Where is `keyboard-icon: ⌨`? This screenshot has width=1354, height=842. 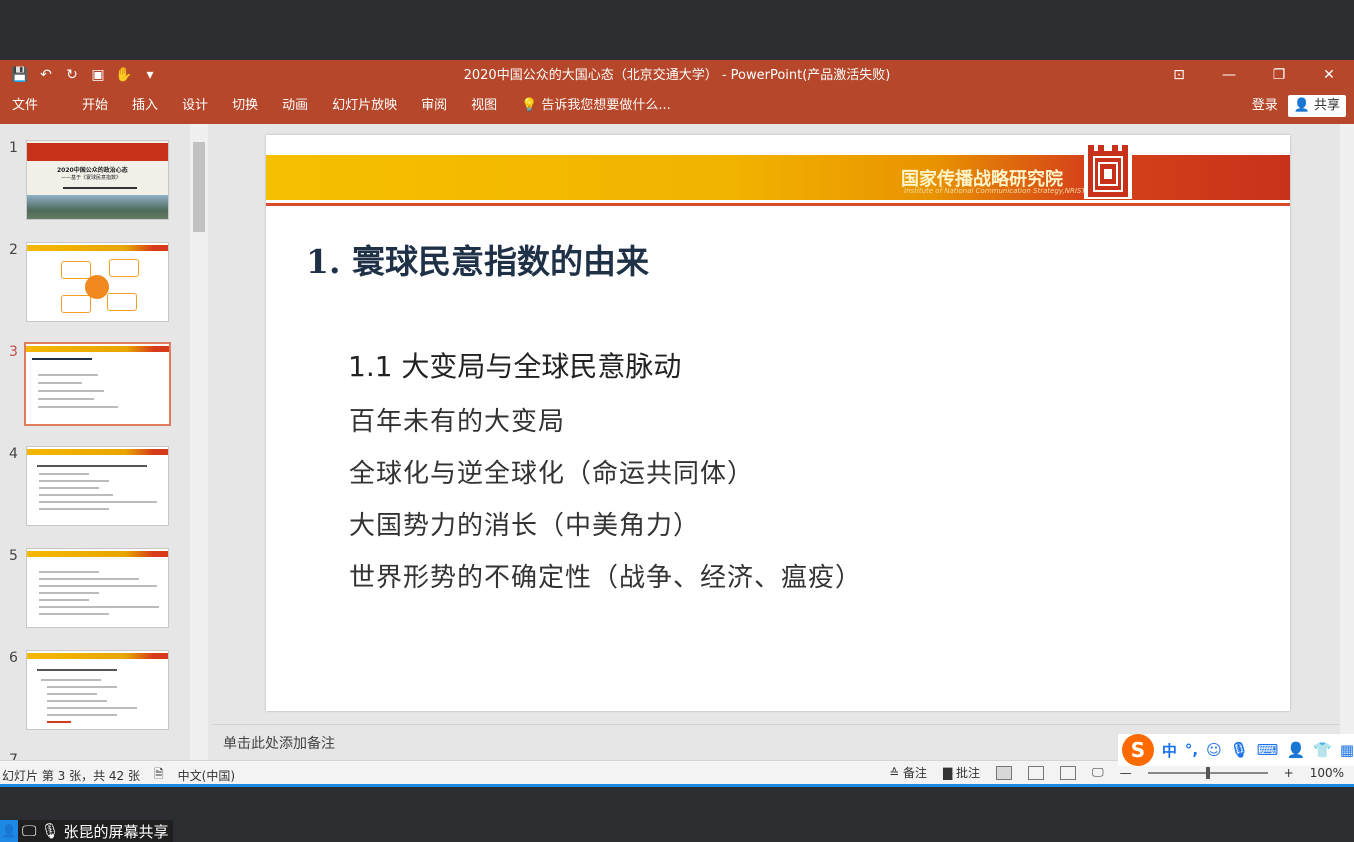
keyboard-icon: ⌨ is located at coordinates (1268, 750).